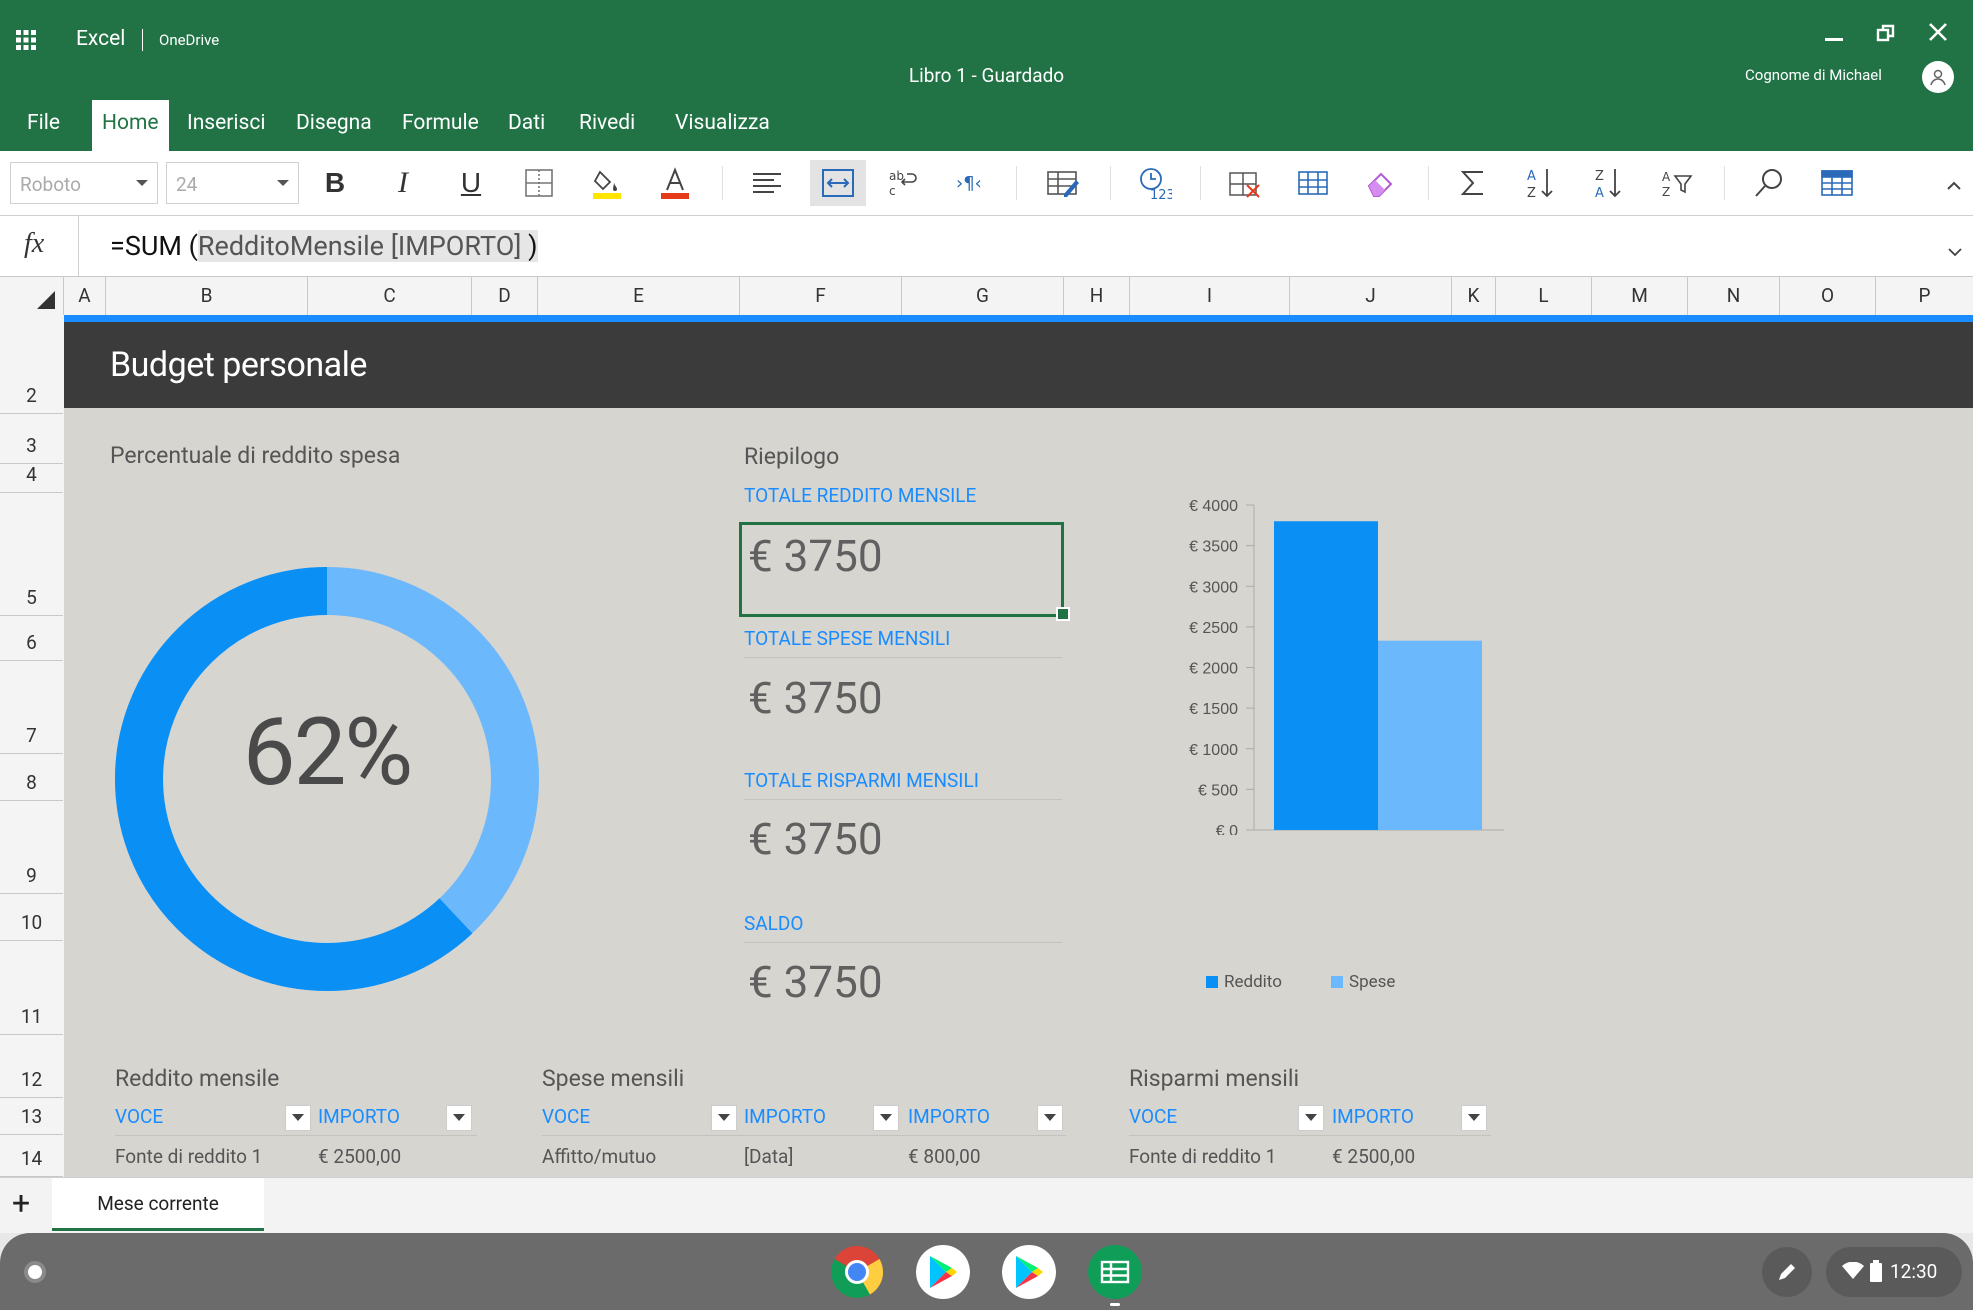  Describe the element at coordinates (1734, 296) in the screenshot. I see `column-header: N` at that location.